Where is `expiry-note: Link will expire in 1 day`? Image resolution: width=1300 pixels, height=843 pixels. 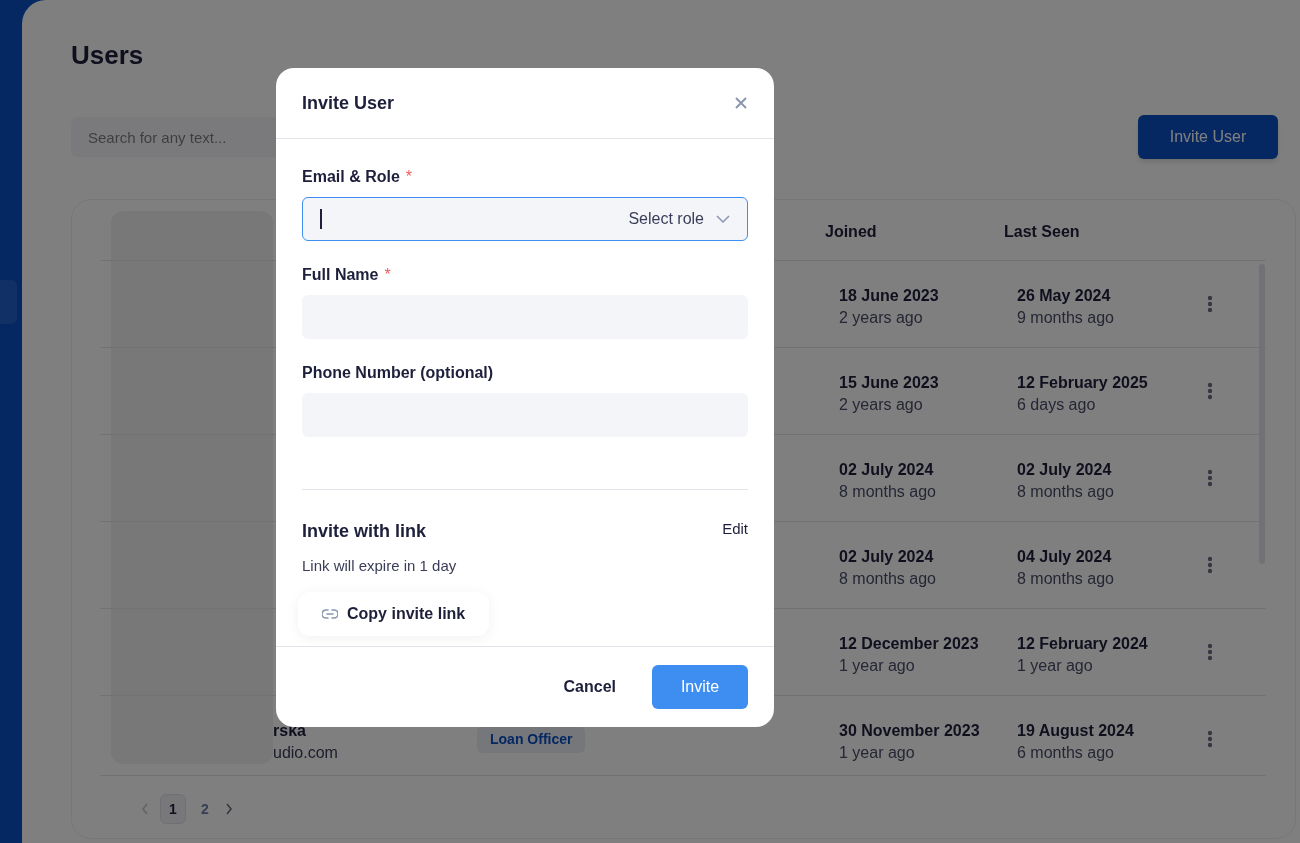 expiry-note: Link will expire in 1 day is located at coordinates (380, 566).